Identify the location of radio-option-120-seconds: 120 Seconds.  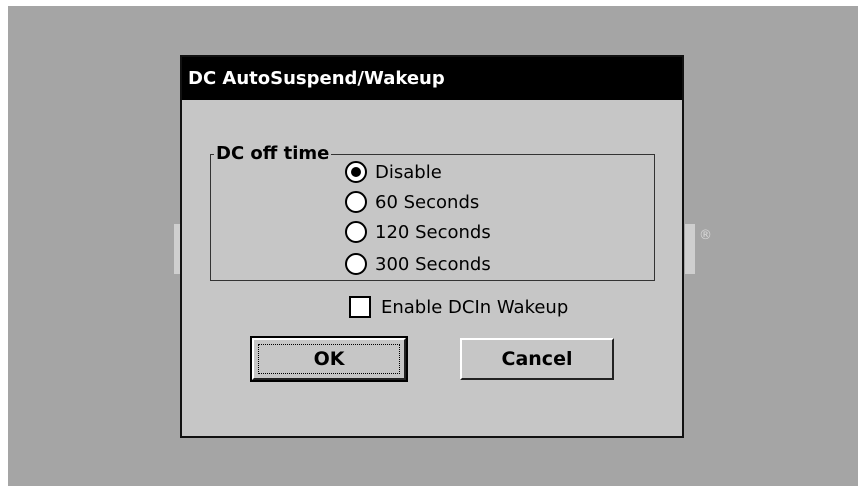
(418, 232).